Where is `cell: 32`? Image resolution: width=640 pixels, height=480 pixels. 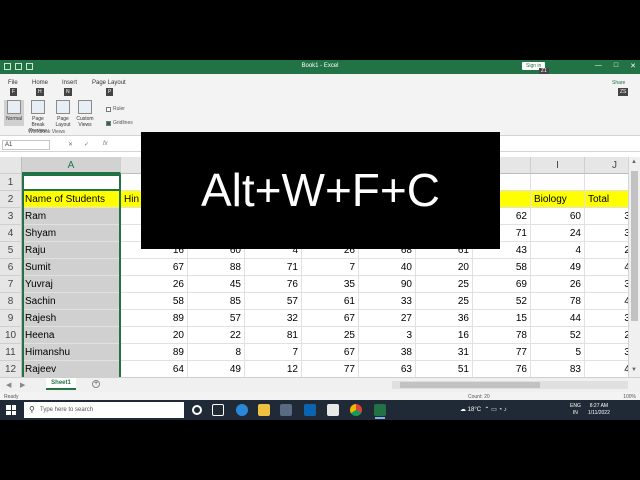
cell: 32 is located at coordinates (273, 318).